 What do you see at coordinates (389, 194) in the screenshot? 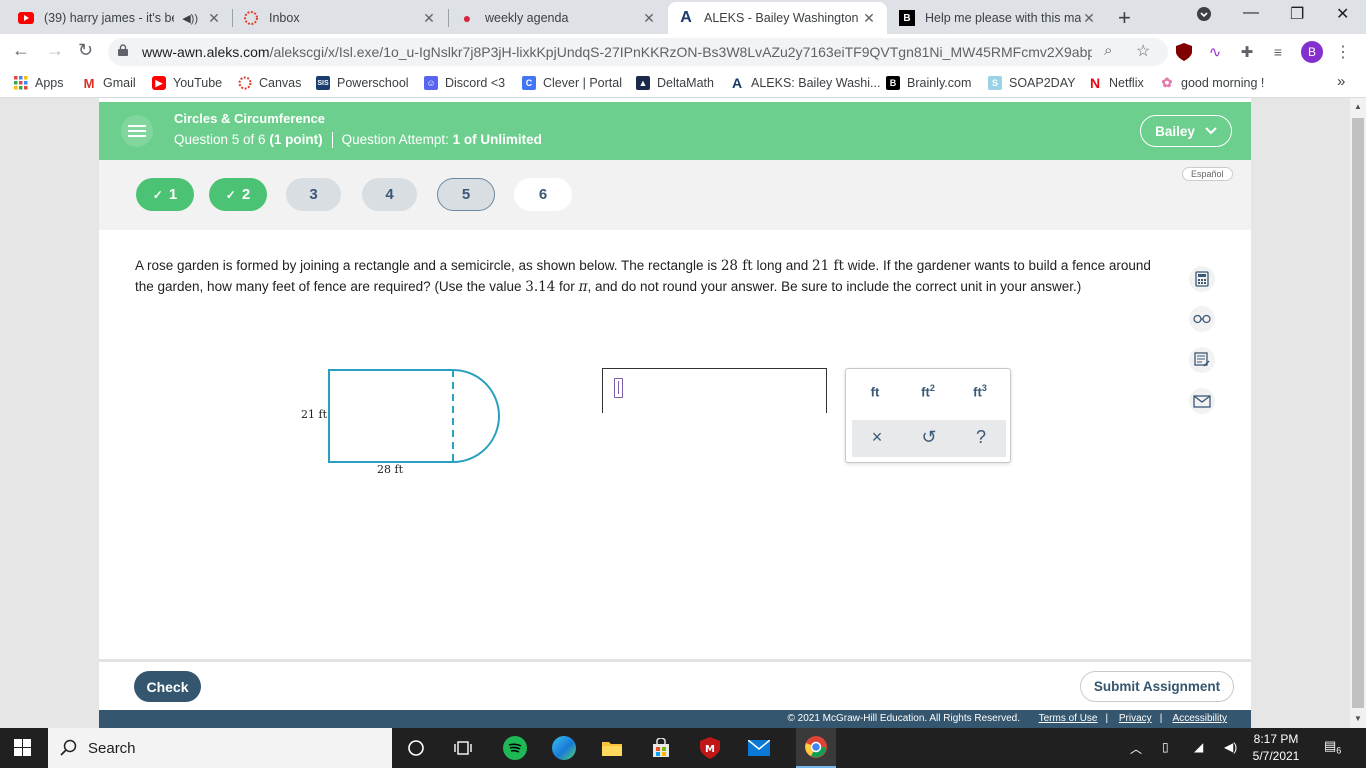
I see `question-pill-4: 4` at bounding box center [389, 194].